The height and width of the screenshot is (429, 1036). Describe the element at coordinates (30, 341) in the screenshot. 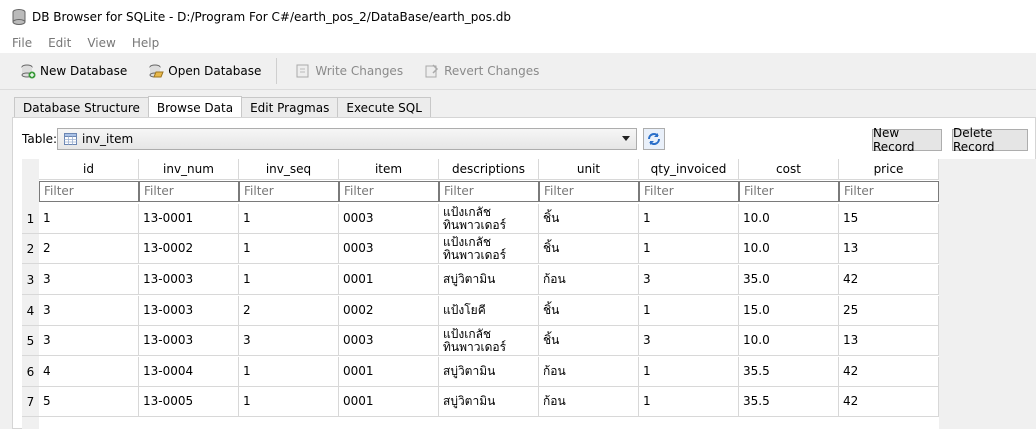

I see `row-number: 5` at that location.